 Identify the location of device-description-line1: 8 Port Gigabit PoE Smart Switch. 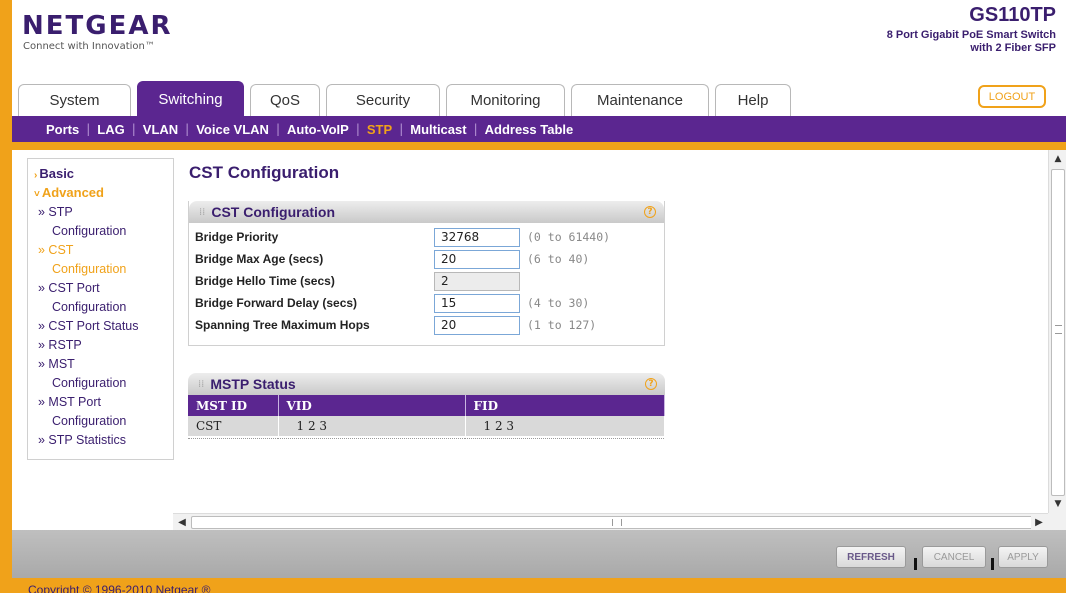
(971, 35).